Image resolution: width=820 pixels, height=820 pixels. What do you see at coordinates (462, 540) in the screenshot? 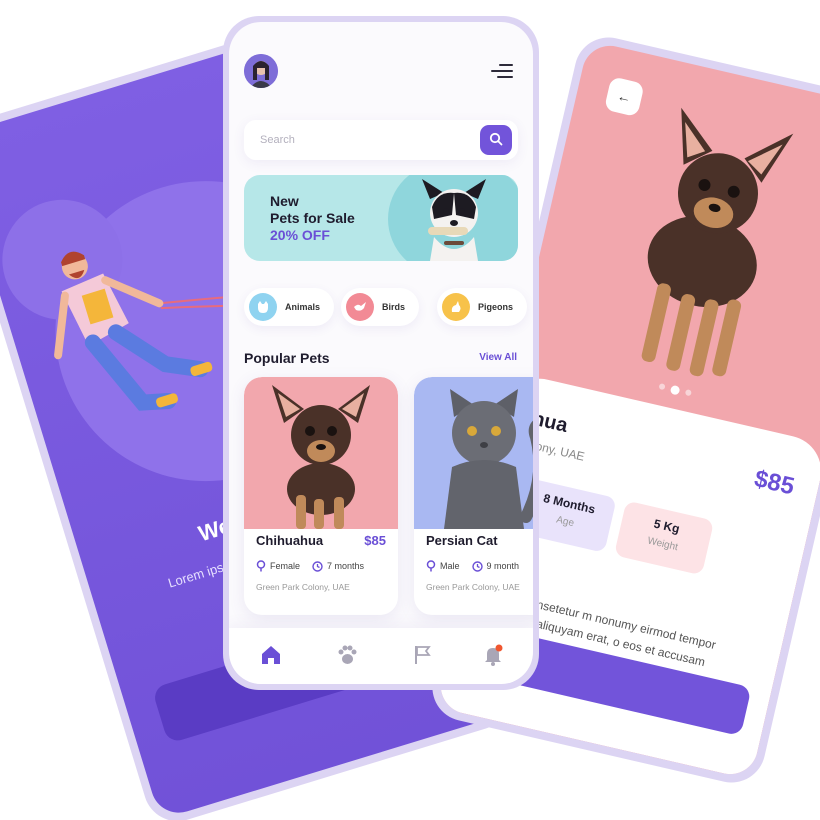
I see `pet-name: Persian Cat` at bounding box center [462, 540].